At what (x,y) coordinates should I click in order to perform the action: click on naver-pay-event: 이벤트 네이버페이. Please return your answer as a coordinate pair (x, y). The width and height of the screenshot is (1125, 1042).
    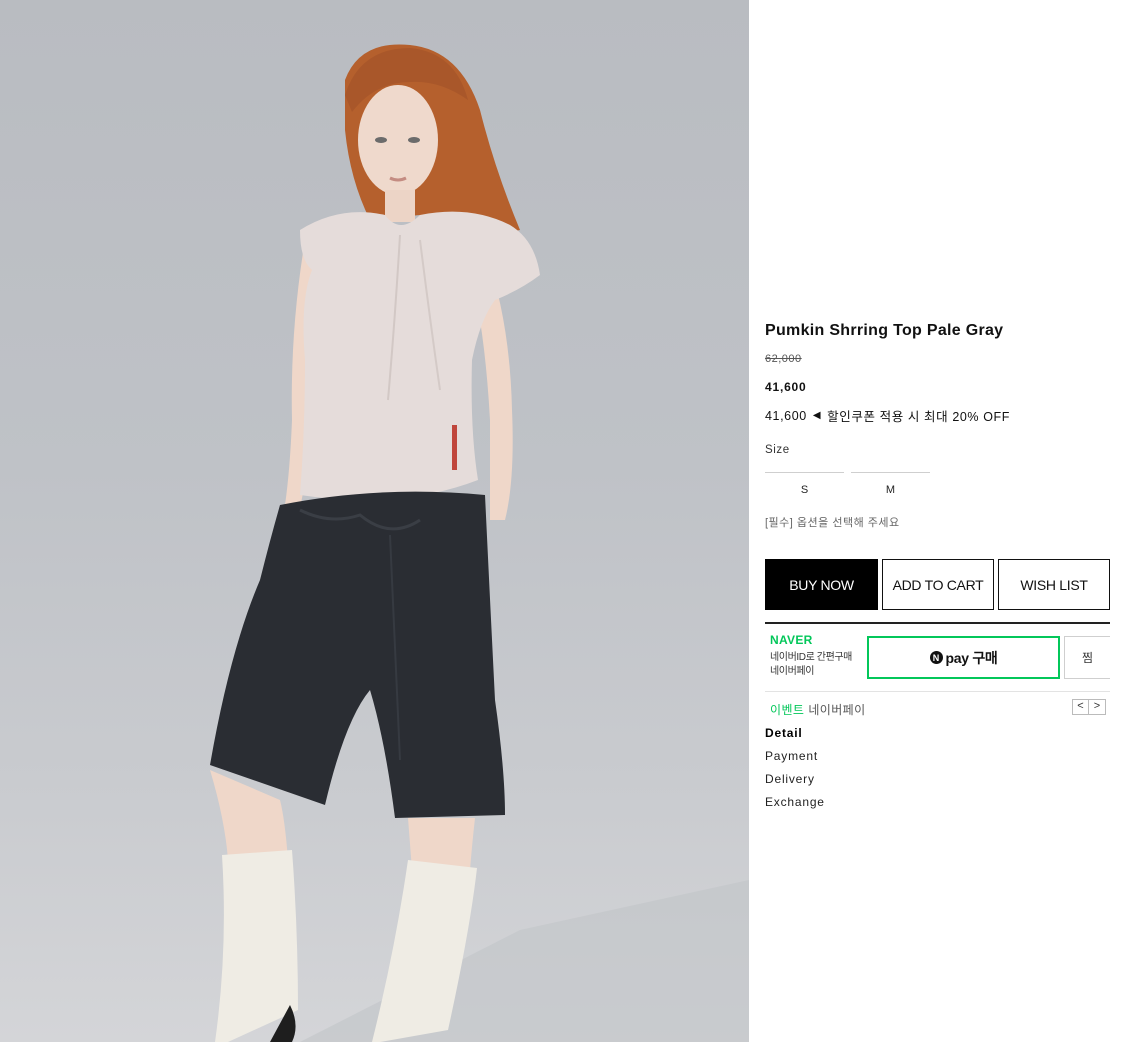
    Looking at the image, I should click on (818, 709).